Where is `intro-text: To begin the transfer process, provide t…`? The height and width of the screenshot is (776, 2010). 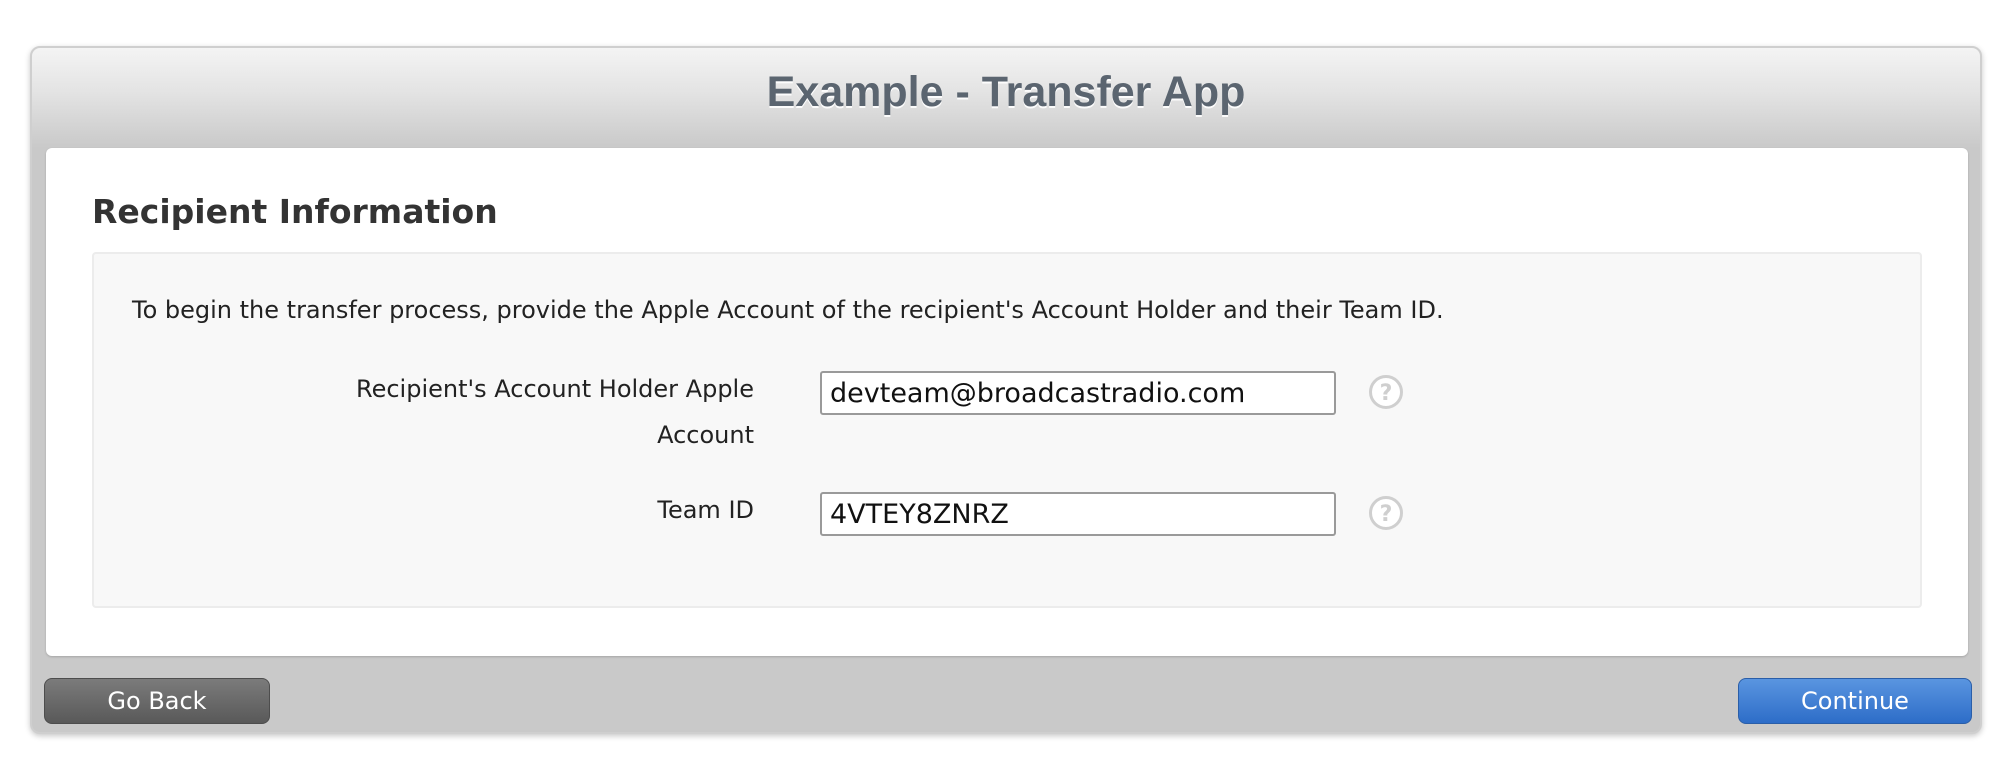 intro-text: To begin the transfer process, provide t… is located at coordinates (788, 310).